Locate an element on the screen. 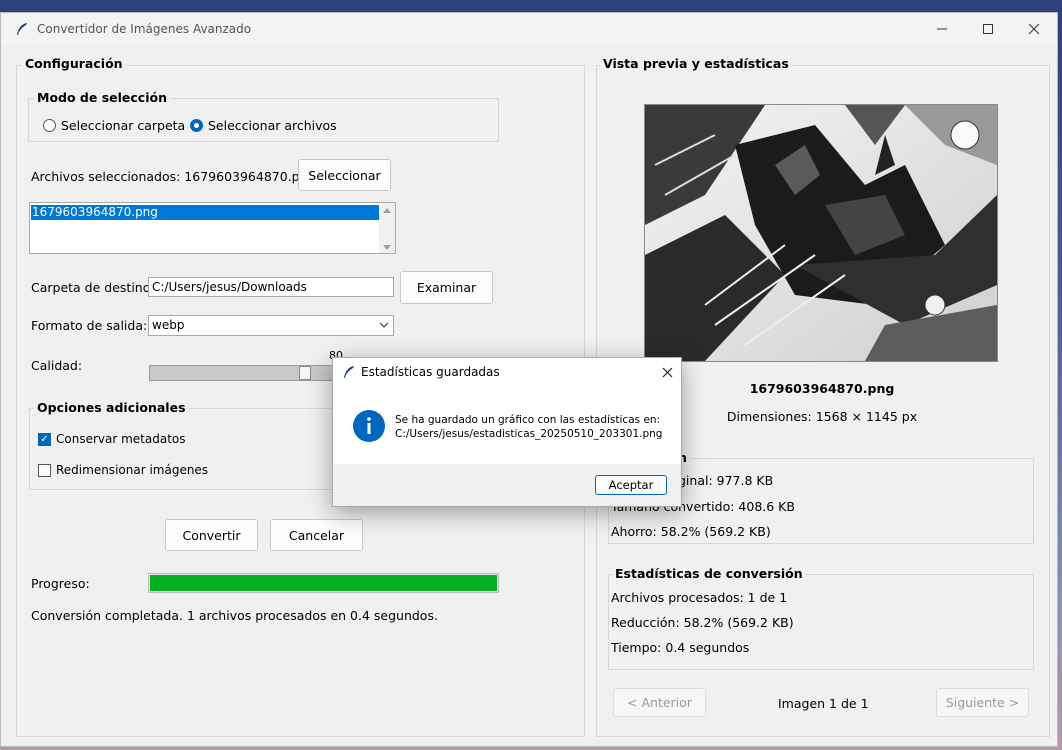 The height and width of the screenshot is (750, 1062). metadata-checkbox: ✓ is located at coordinates (44, 439).